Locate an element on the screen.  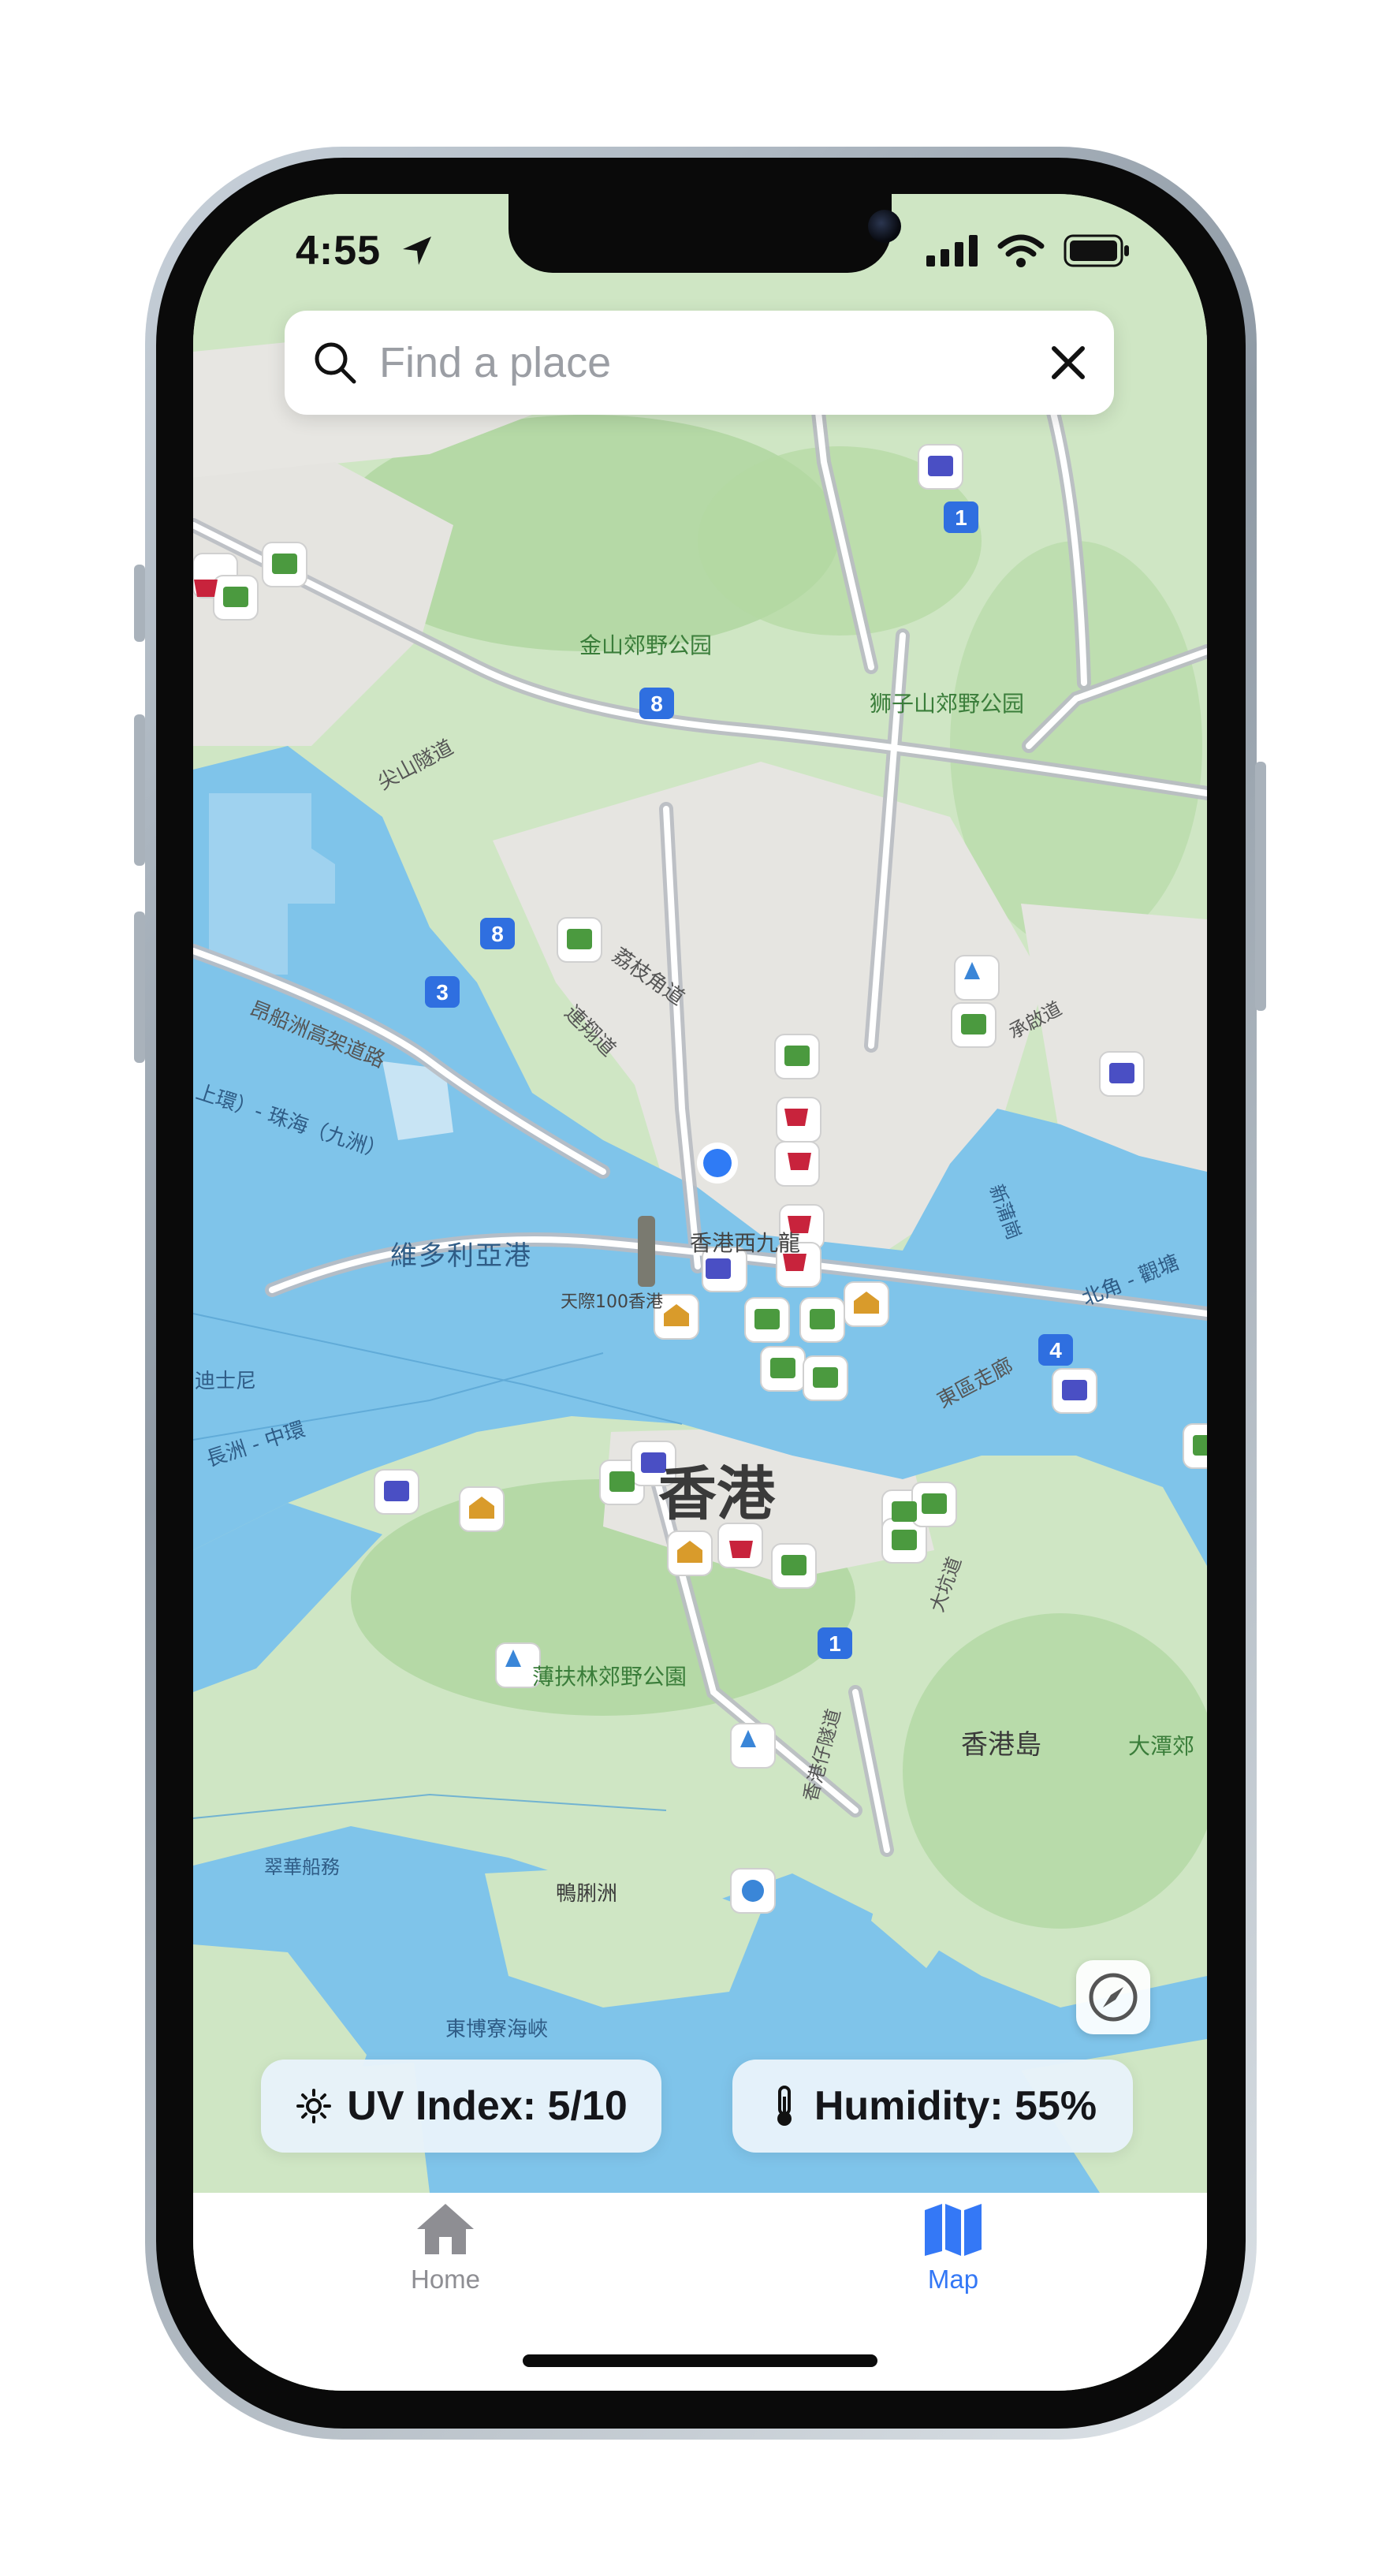
label-tai-tam: 大潭郊 is located at coordinates (1161, 1746).